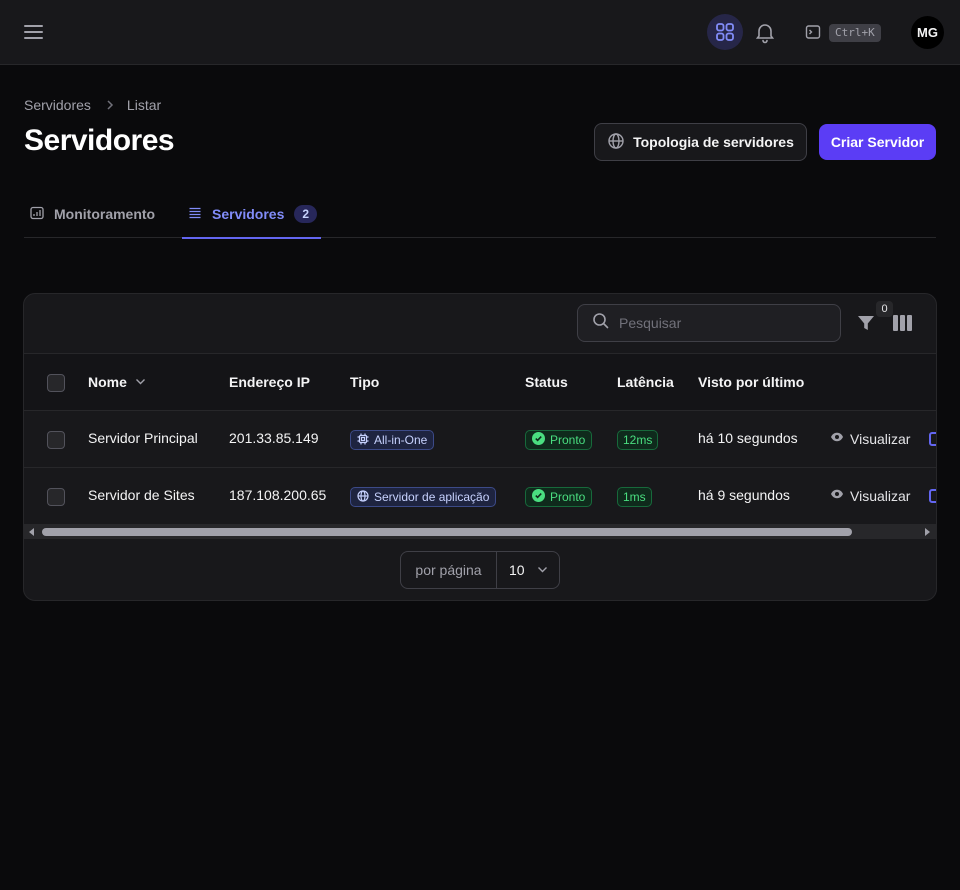  Describe the element at coordinates (638, 440) in the screenshot. I see `latency-badge: 12ms` at that location.